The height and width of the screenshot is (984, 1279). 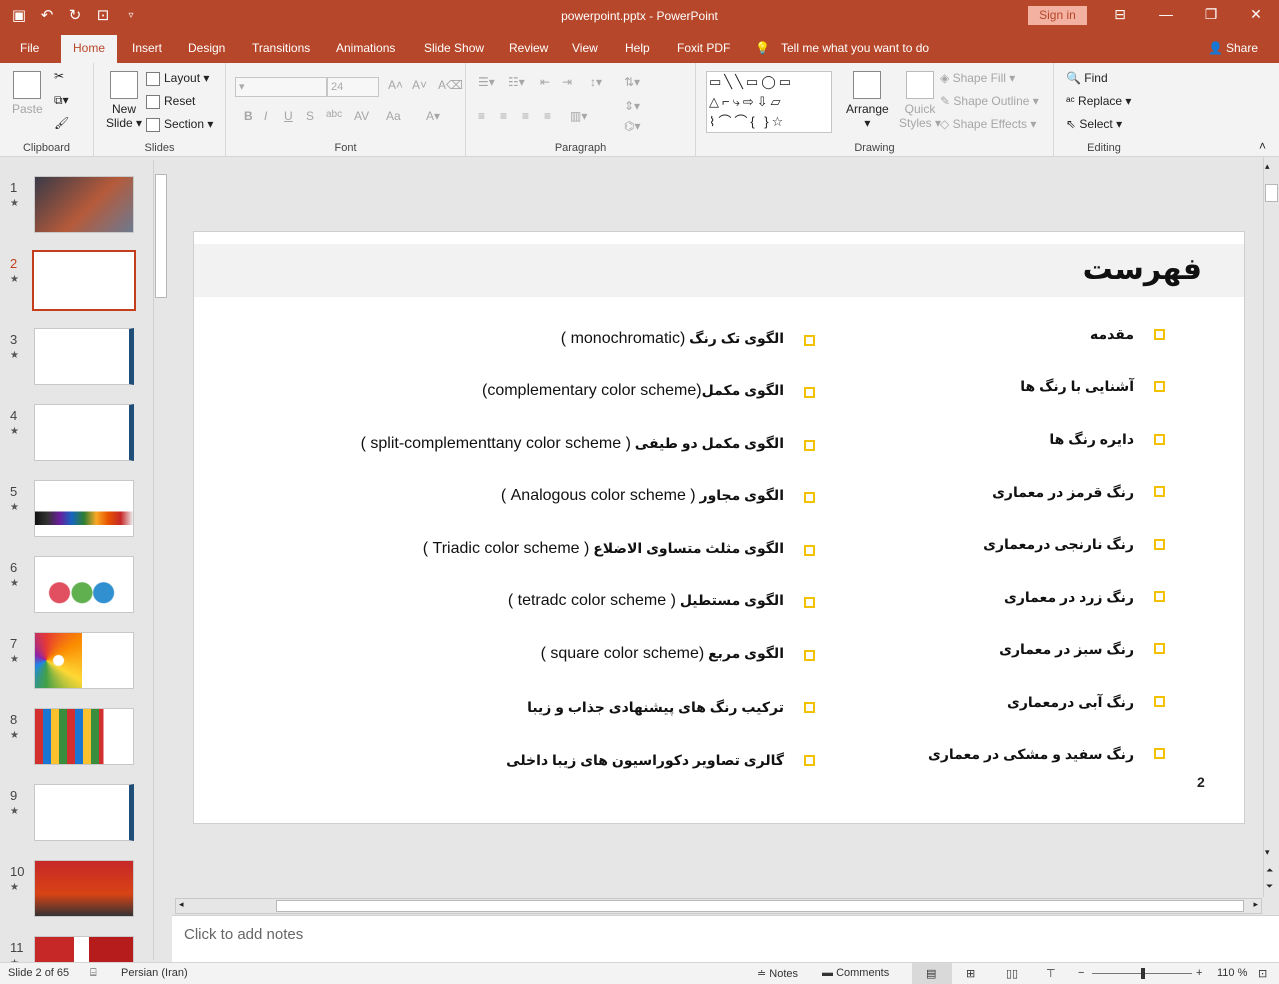 I want to click on format-painter-icon: 🖌, so click(x=61, y=123).